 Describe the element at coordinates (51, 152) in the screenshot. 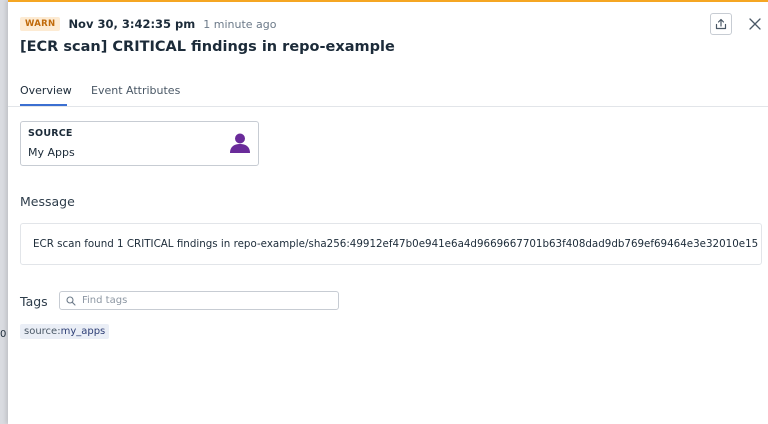

I see `source-value: My Apps` at that location.